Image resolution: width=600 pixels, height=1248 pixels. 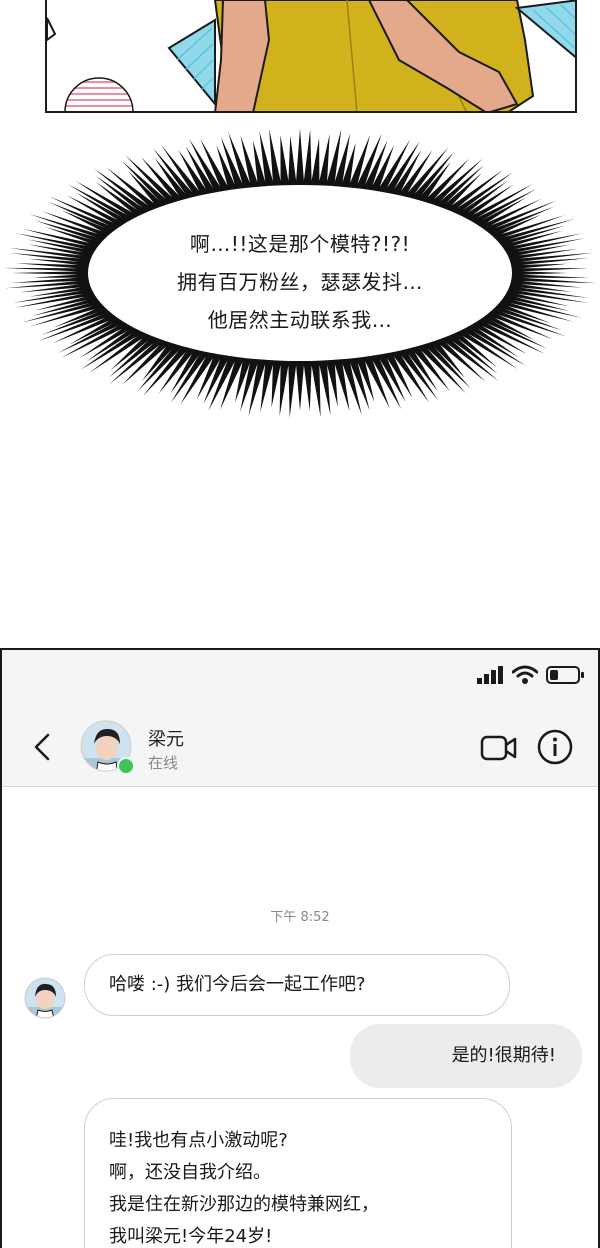 What do you see at coordinates (42, 747) in the screenshot?
I see `back-arrow-icon` at bounding box center [42, 747].